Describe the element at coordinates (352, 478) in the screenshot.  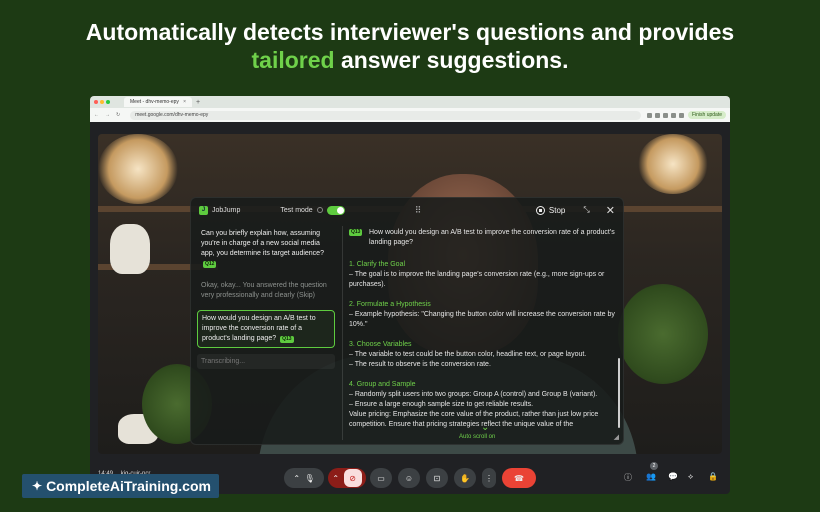
I see `camera-off-icon: ⊘` at that location.